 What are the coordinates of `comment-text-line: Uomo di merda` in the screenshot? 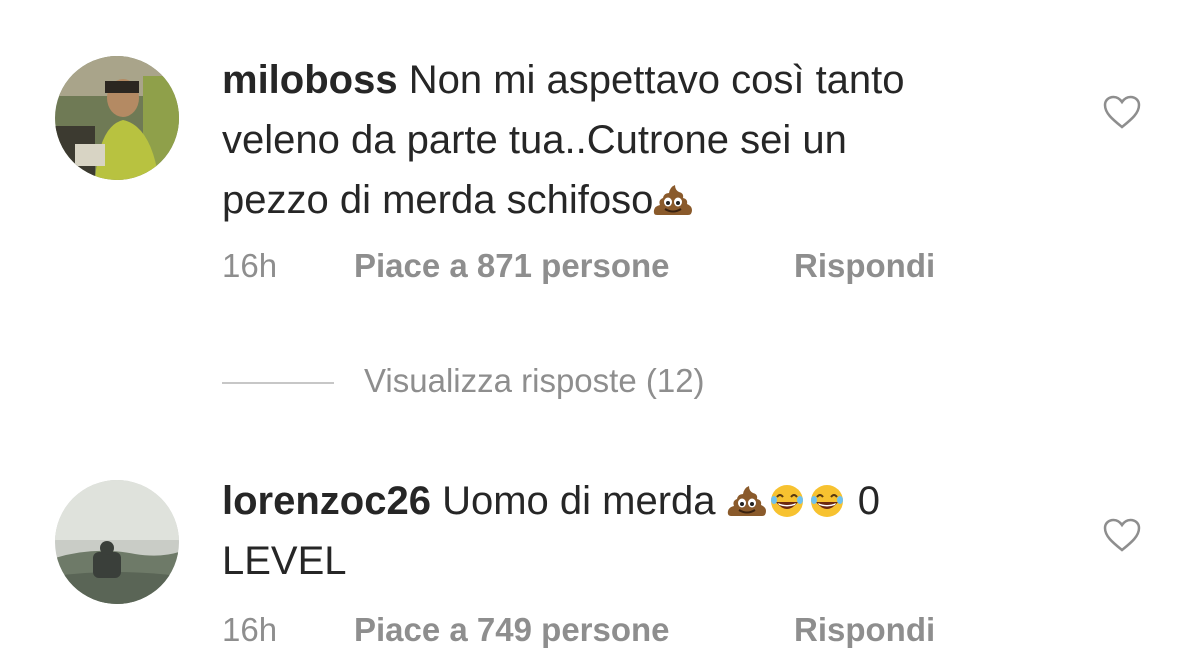 It's located at (578, 501).